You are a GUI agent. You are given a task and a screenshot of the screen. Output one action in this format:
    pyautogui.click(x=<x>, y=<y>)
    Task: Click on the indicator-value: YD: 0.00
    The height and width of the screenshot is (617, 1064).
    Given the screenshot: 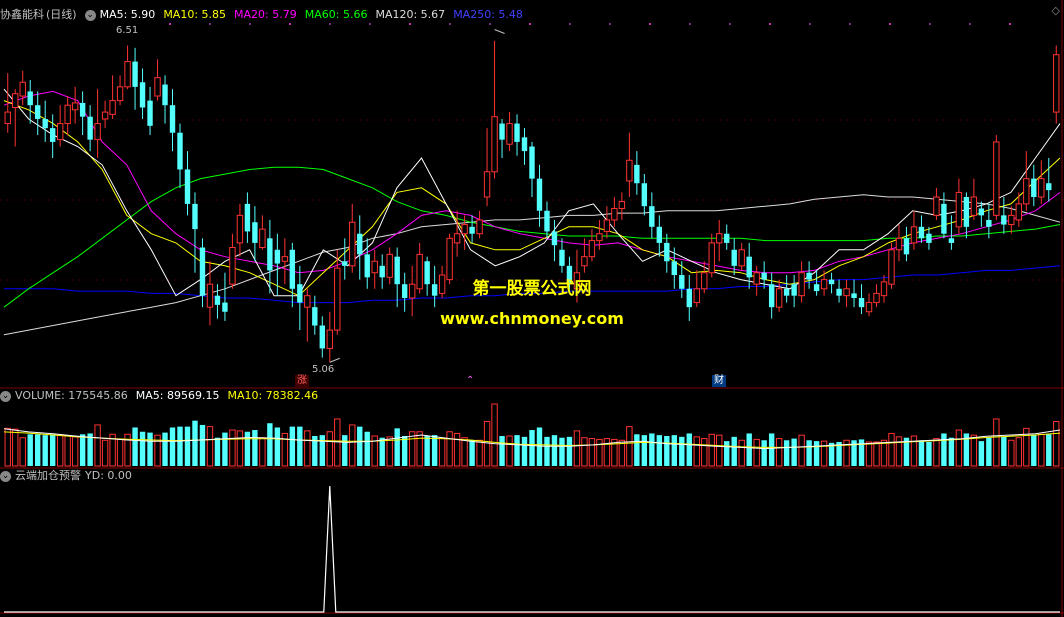 What is the action you would take?
    pyautogui.click(x=108, y=475)
    